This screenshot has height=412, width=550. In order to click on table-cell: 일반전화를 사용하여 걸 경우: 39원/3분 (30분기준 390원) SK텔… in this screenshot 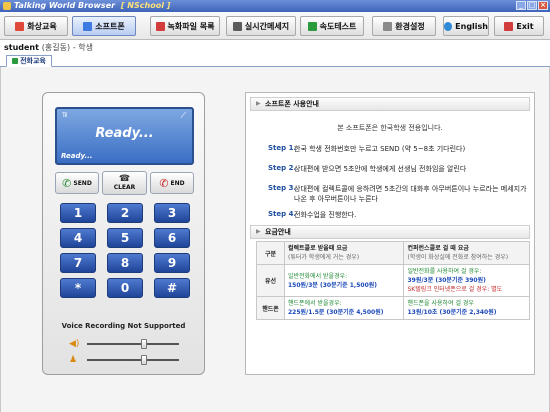, I will do `click(466, 280)`.